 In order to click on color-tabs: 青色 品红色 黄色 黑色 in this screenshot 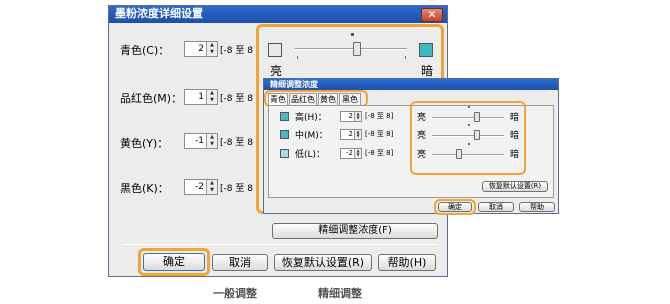, I will do `click(317, 99)`.